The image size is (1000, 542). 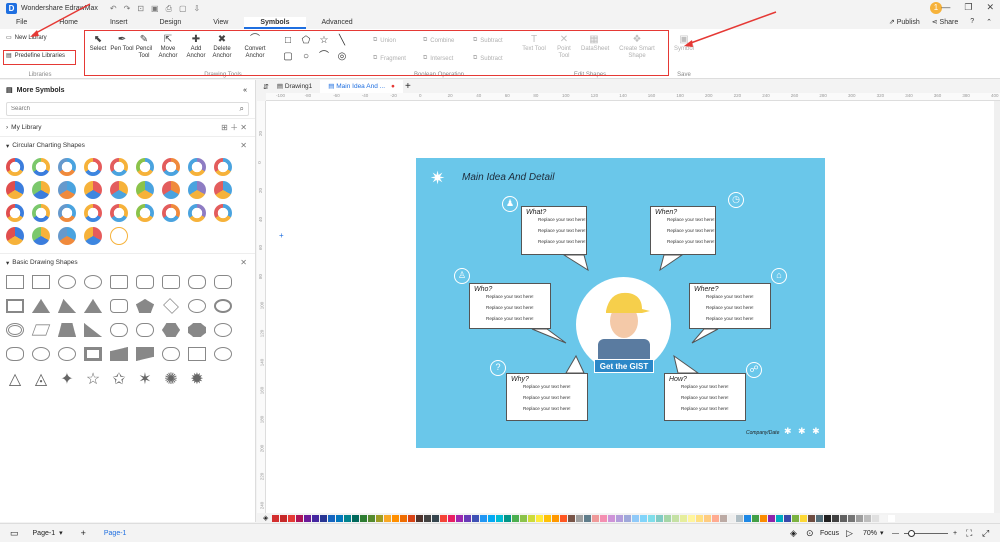 I want to click on star-shape-symbol: ✹, so click(x=197, y=380).